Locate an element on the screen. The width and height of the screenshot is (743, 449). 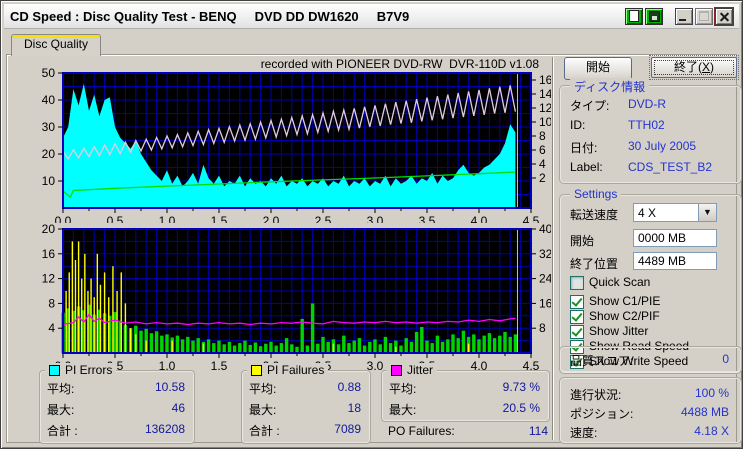
svg-text: 1.5 is located at coordinates (219, 365).